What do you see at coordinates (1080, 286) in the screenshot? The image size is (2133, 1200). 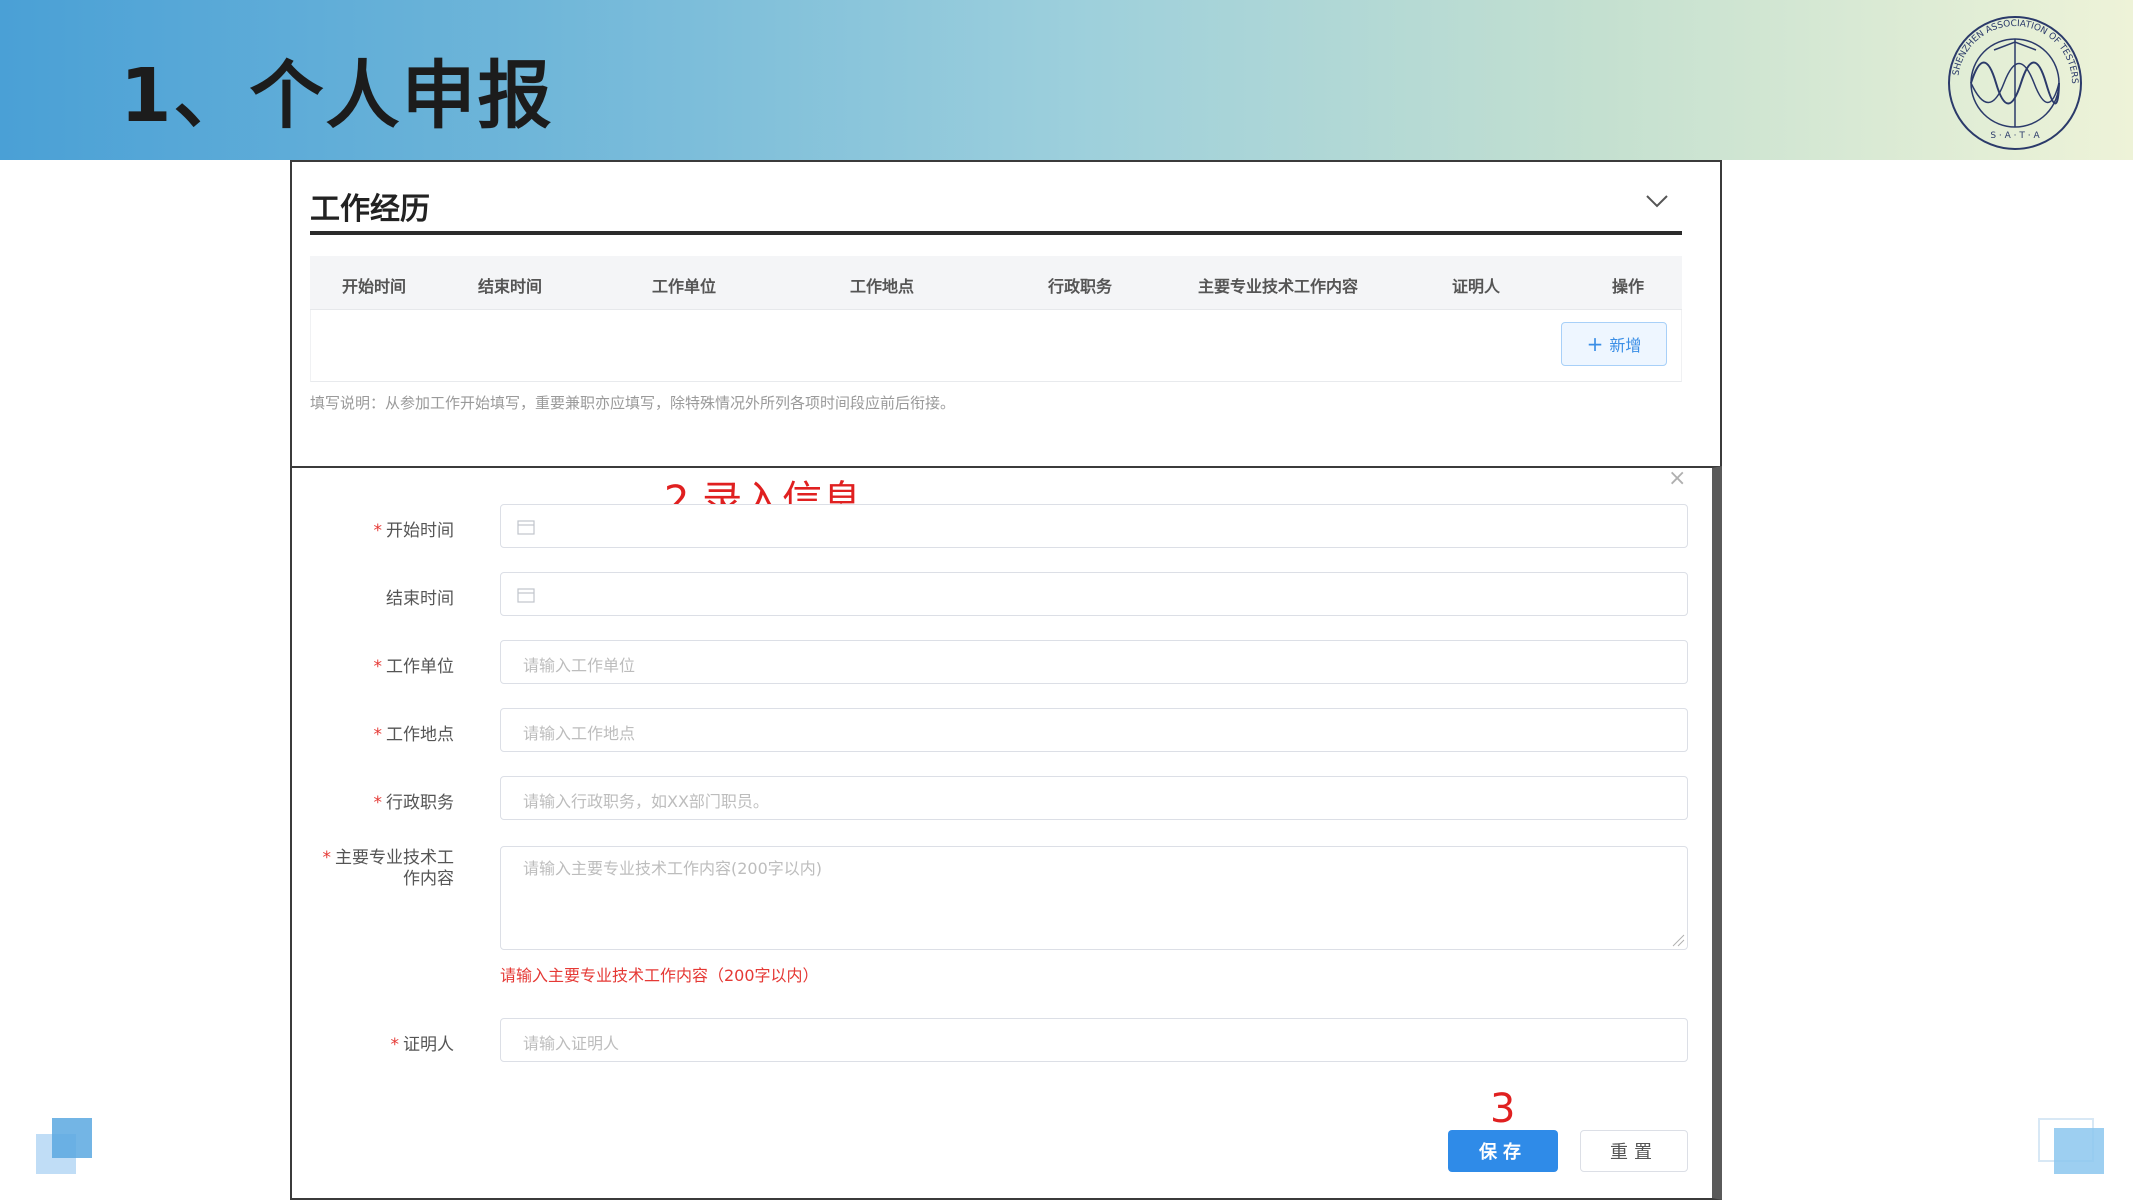 I see `column-header: 行政职务` at bounding box center [1080, 286].